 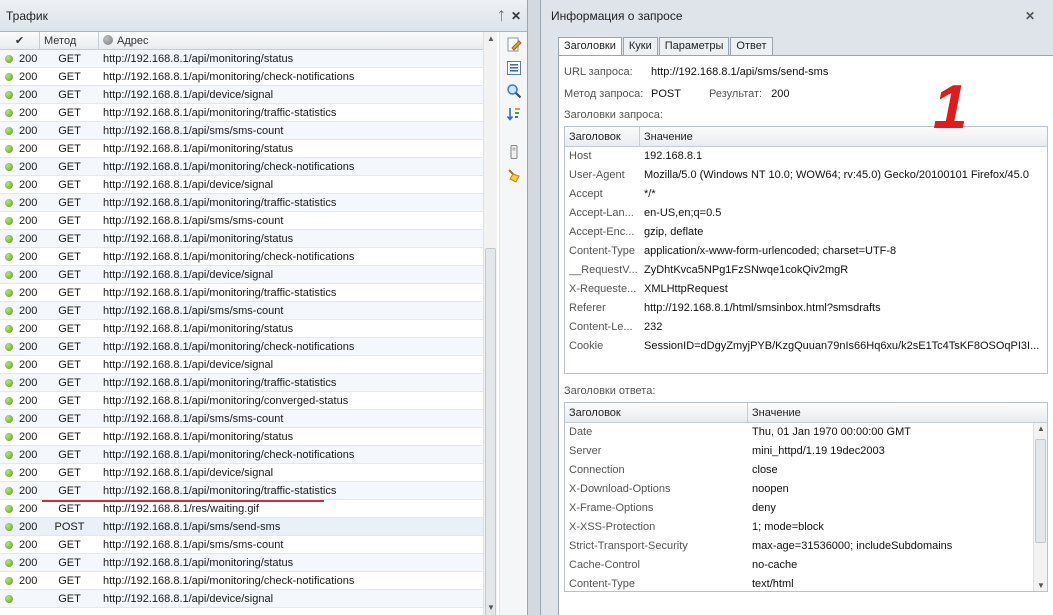 I want to click on resp-col-value: Значение, so click(x=897, y=412).